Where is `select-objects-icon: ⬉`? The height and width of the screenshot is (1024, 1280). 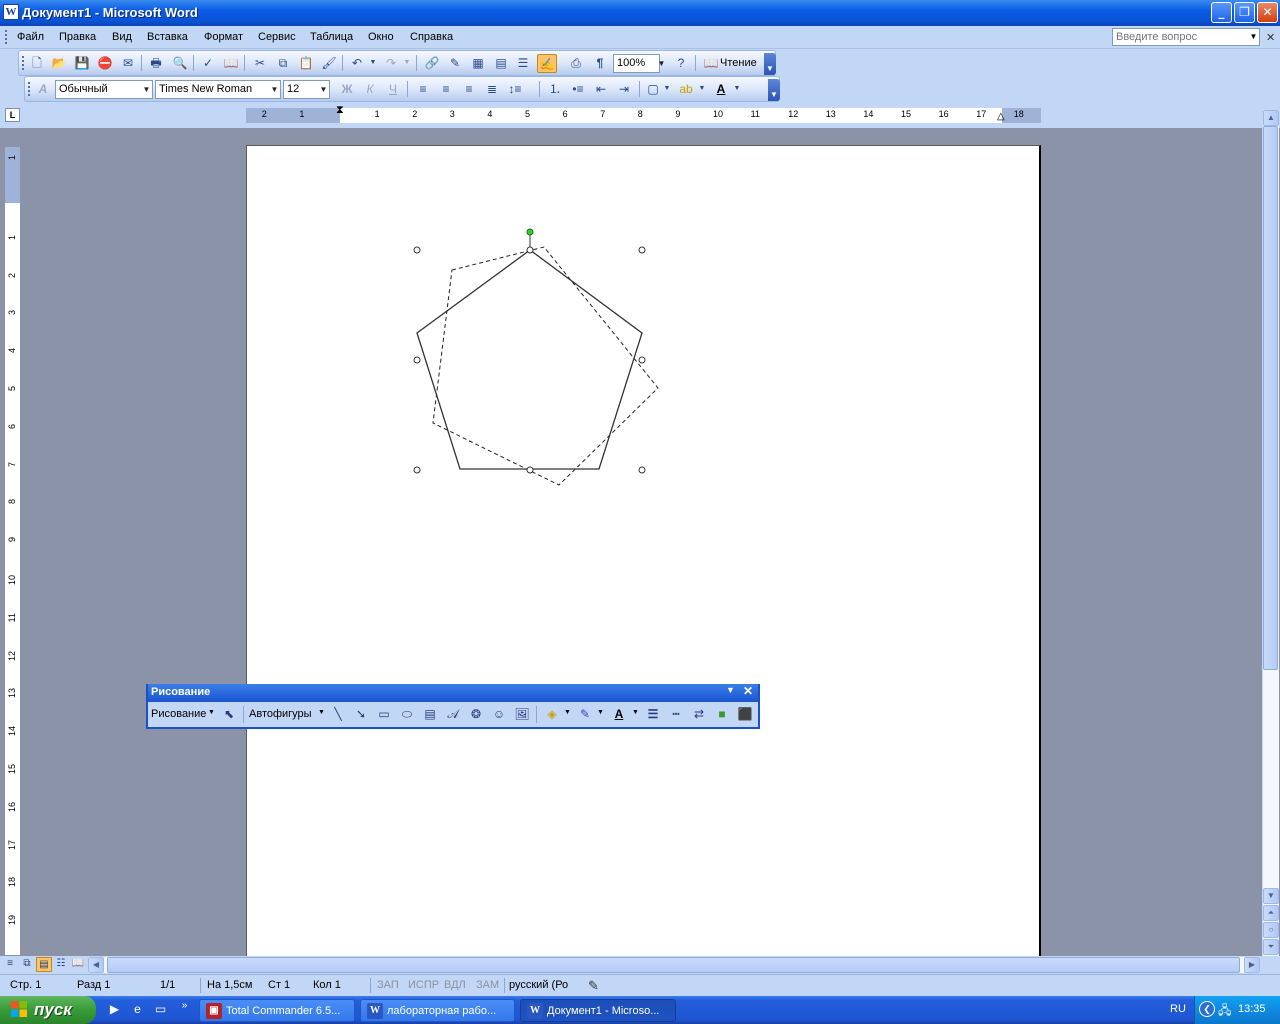
select-objects-icon: ⬉ is located at coordinates (229, 714).